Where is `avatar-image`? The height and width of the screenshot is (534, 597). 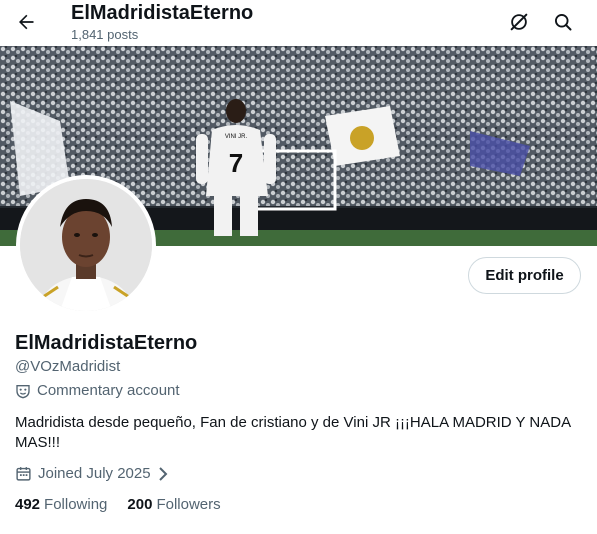
avatar-image is located at coordinates (86, 245).